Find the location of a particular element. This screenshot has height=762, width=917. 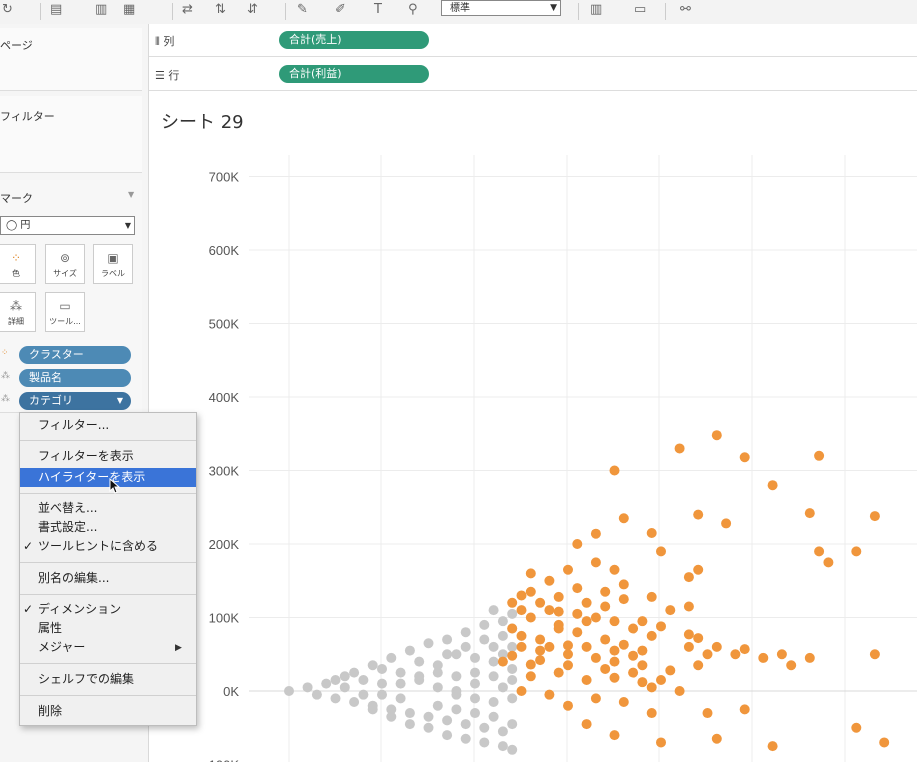

color-icon: ⁘ is located at coordinates (16, 258).